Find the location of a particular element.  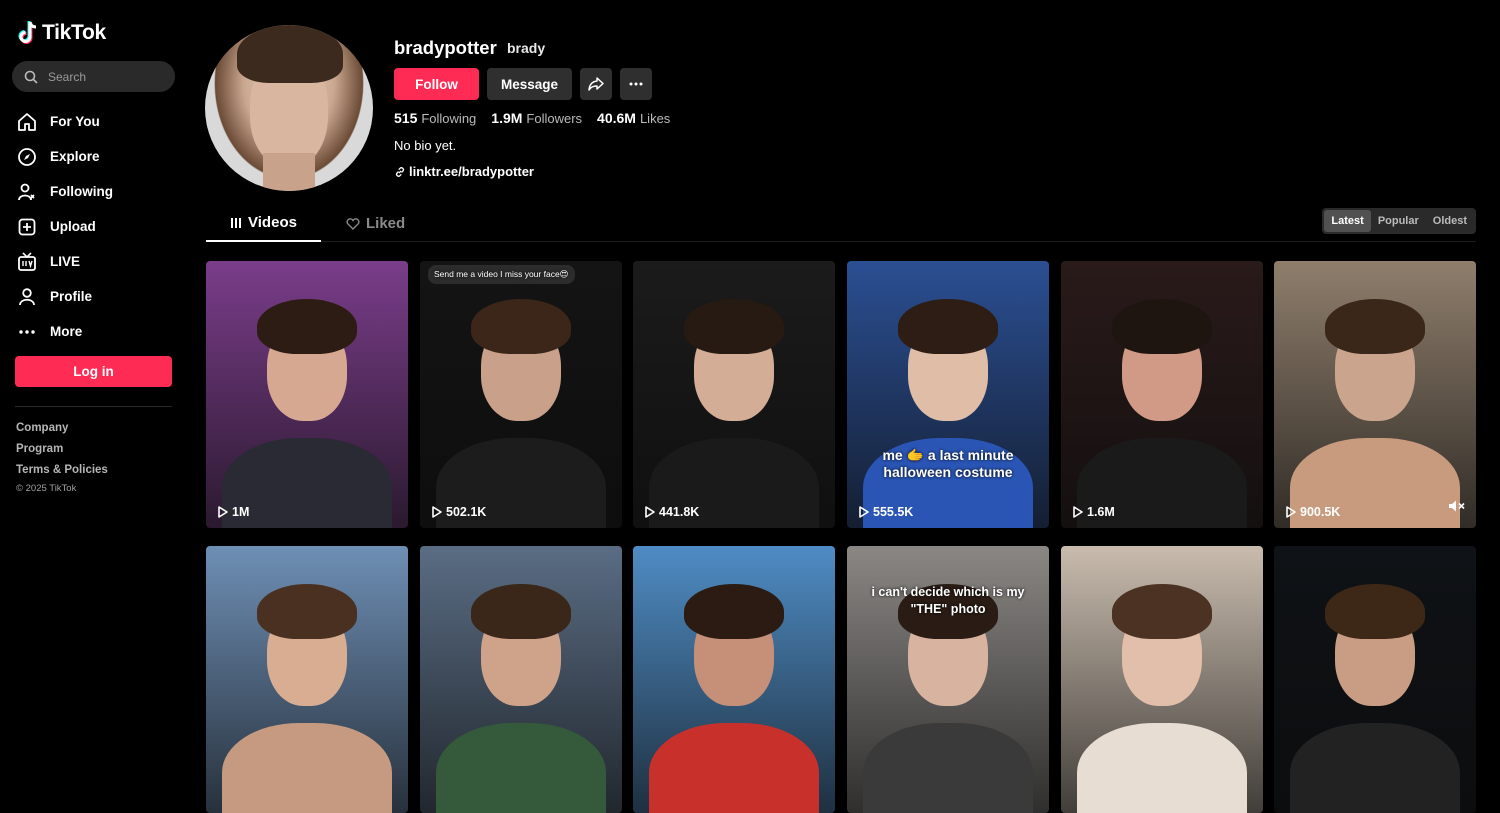

tab-videos: Videos is located at coordinates (263, 223).